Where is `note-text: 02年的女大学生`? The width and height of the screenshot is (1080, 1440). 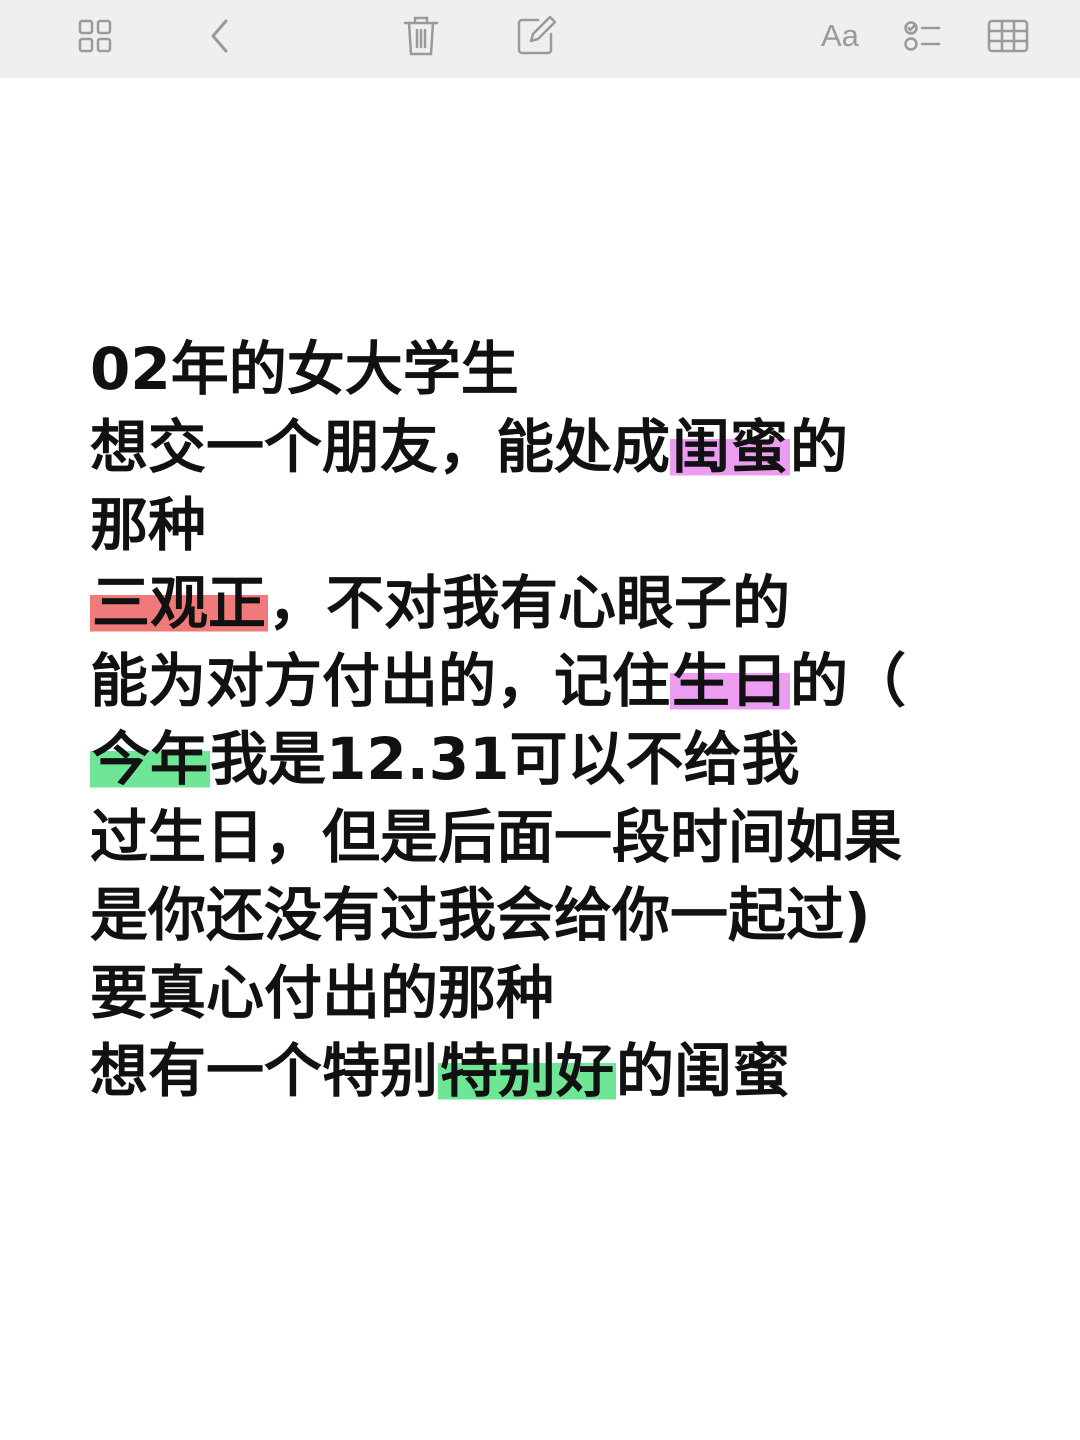
note-text: 02年的女大学生 is located at coordinates (304, 369).